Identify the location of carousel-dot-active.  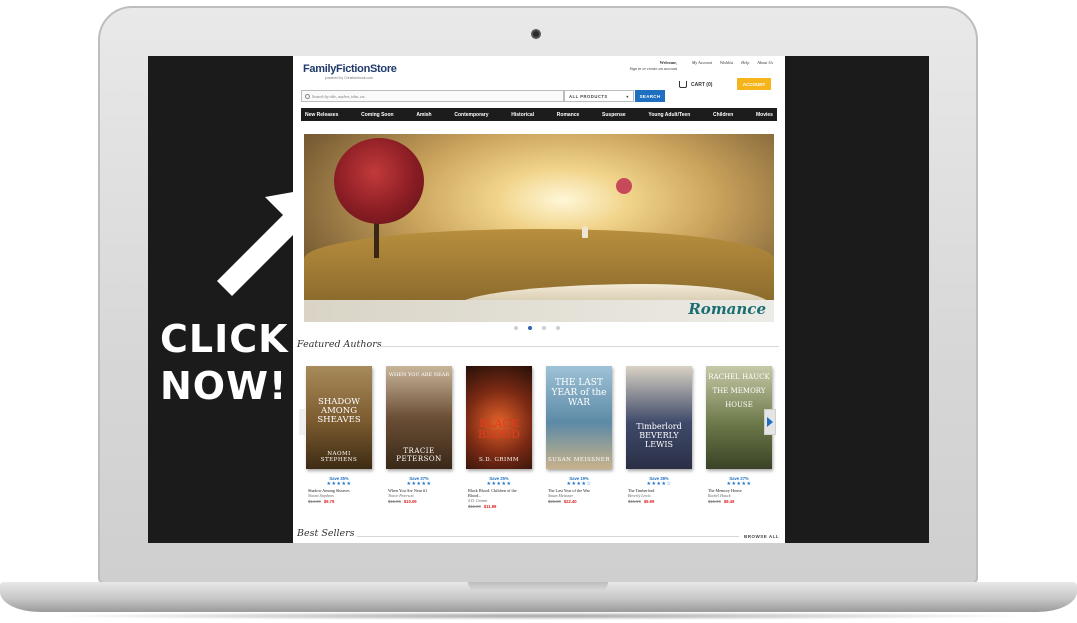
(530, 328).